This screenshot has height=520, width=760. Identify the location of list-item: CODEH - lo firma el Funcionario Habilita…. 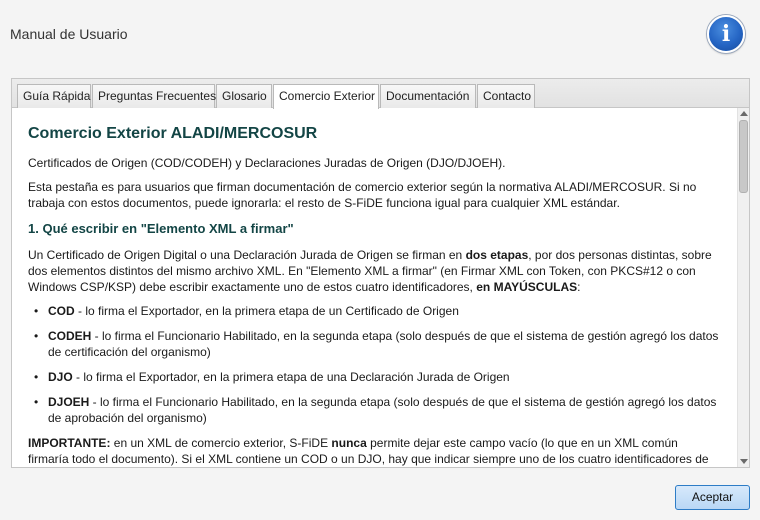
(376, 344).